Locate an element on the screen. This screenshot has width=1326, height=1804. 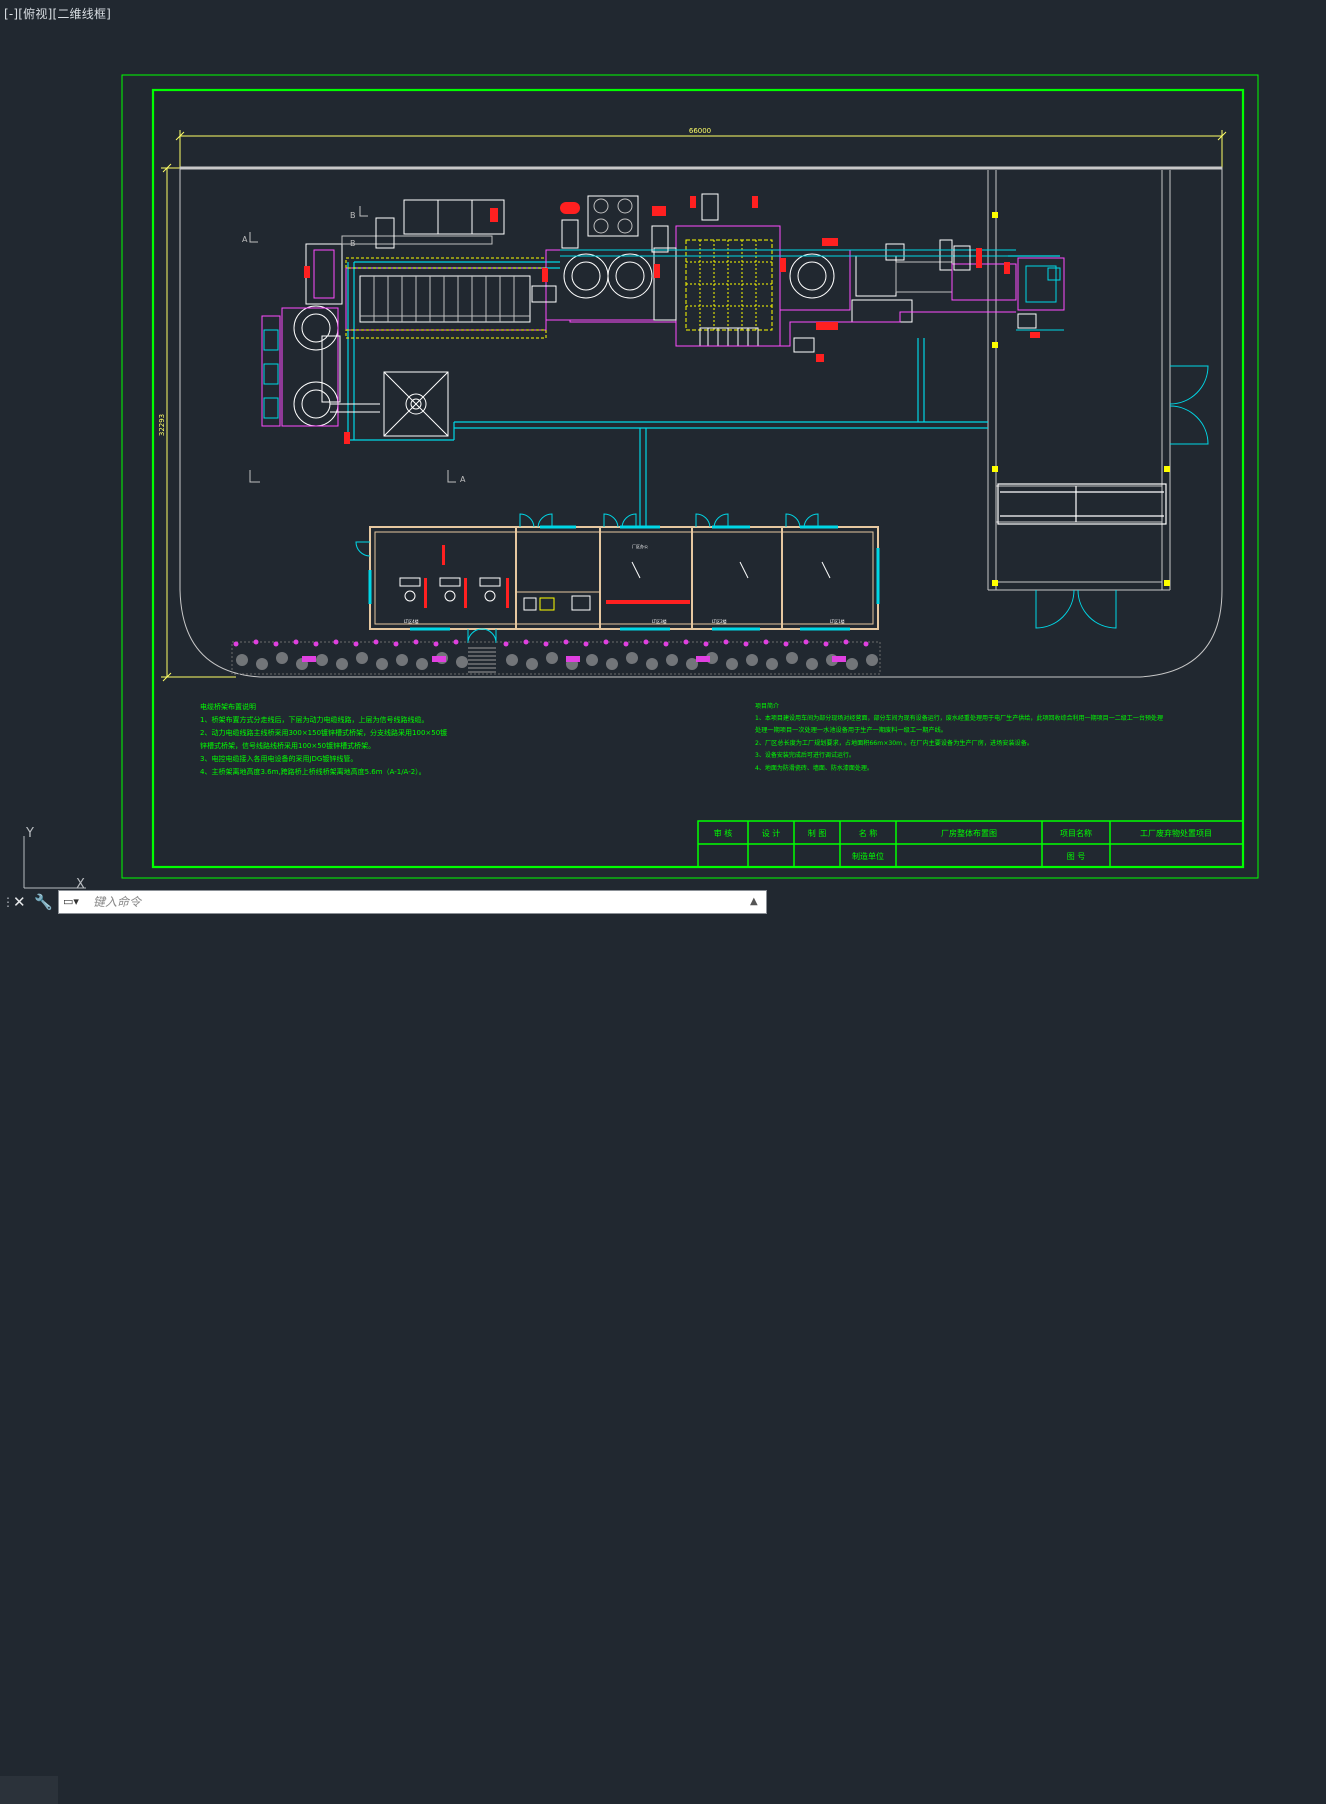
ucs-y-label: Y is located at coordinates (29, 833).